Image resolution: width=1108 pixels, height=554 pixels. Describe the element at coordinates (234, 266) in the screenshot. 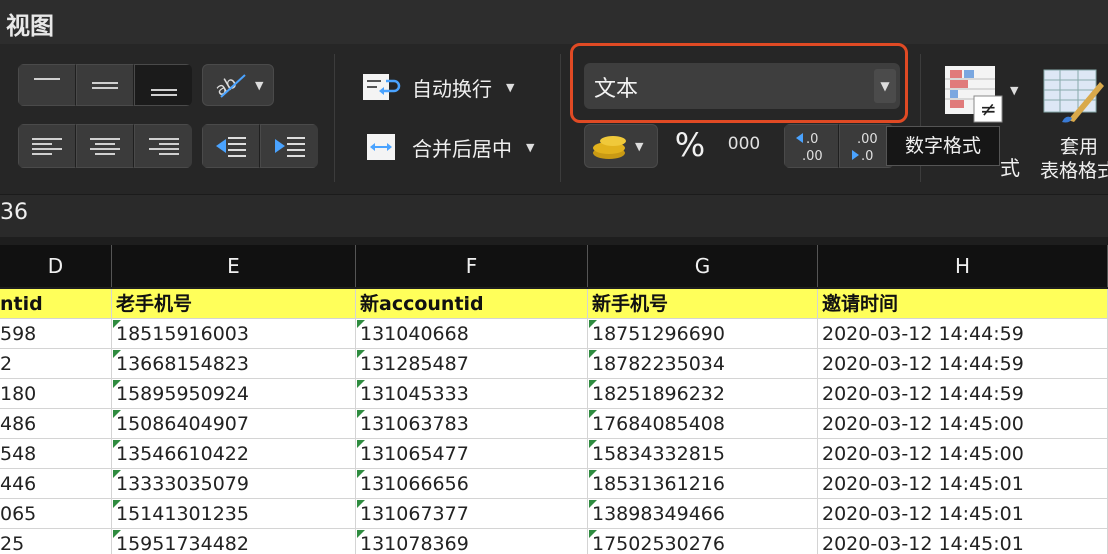

I see `column-header-e: E` at that location.